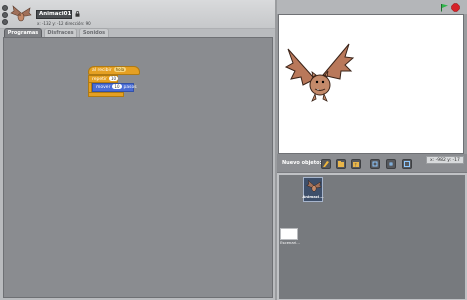  What do you see at coordinates (372, 7) in the screenshot?
I see `stage-toolbar` at bounding box center [372, 7].